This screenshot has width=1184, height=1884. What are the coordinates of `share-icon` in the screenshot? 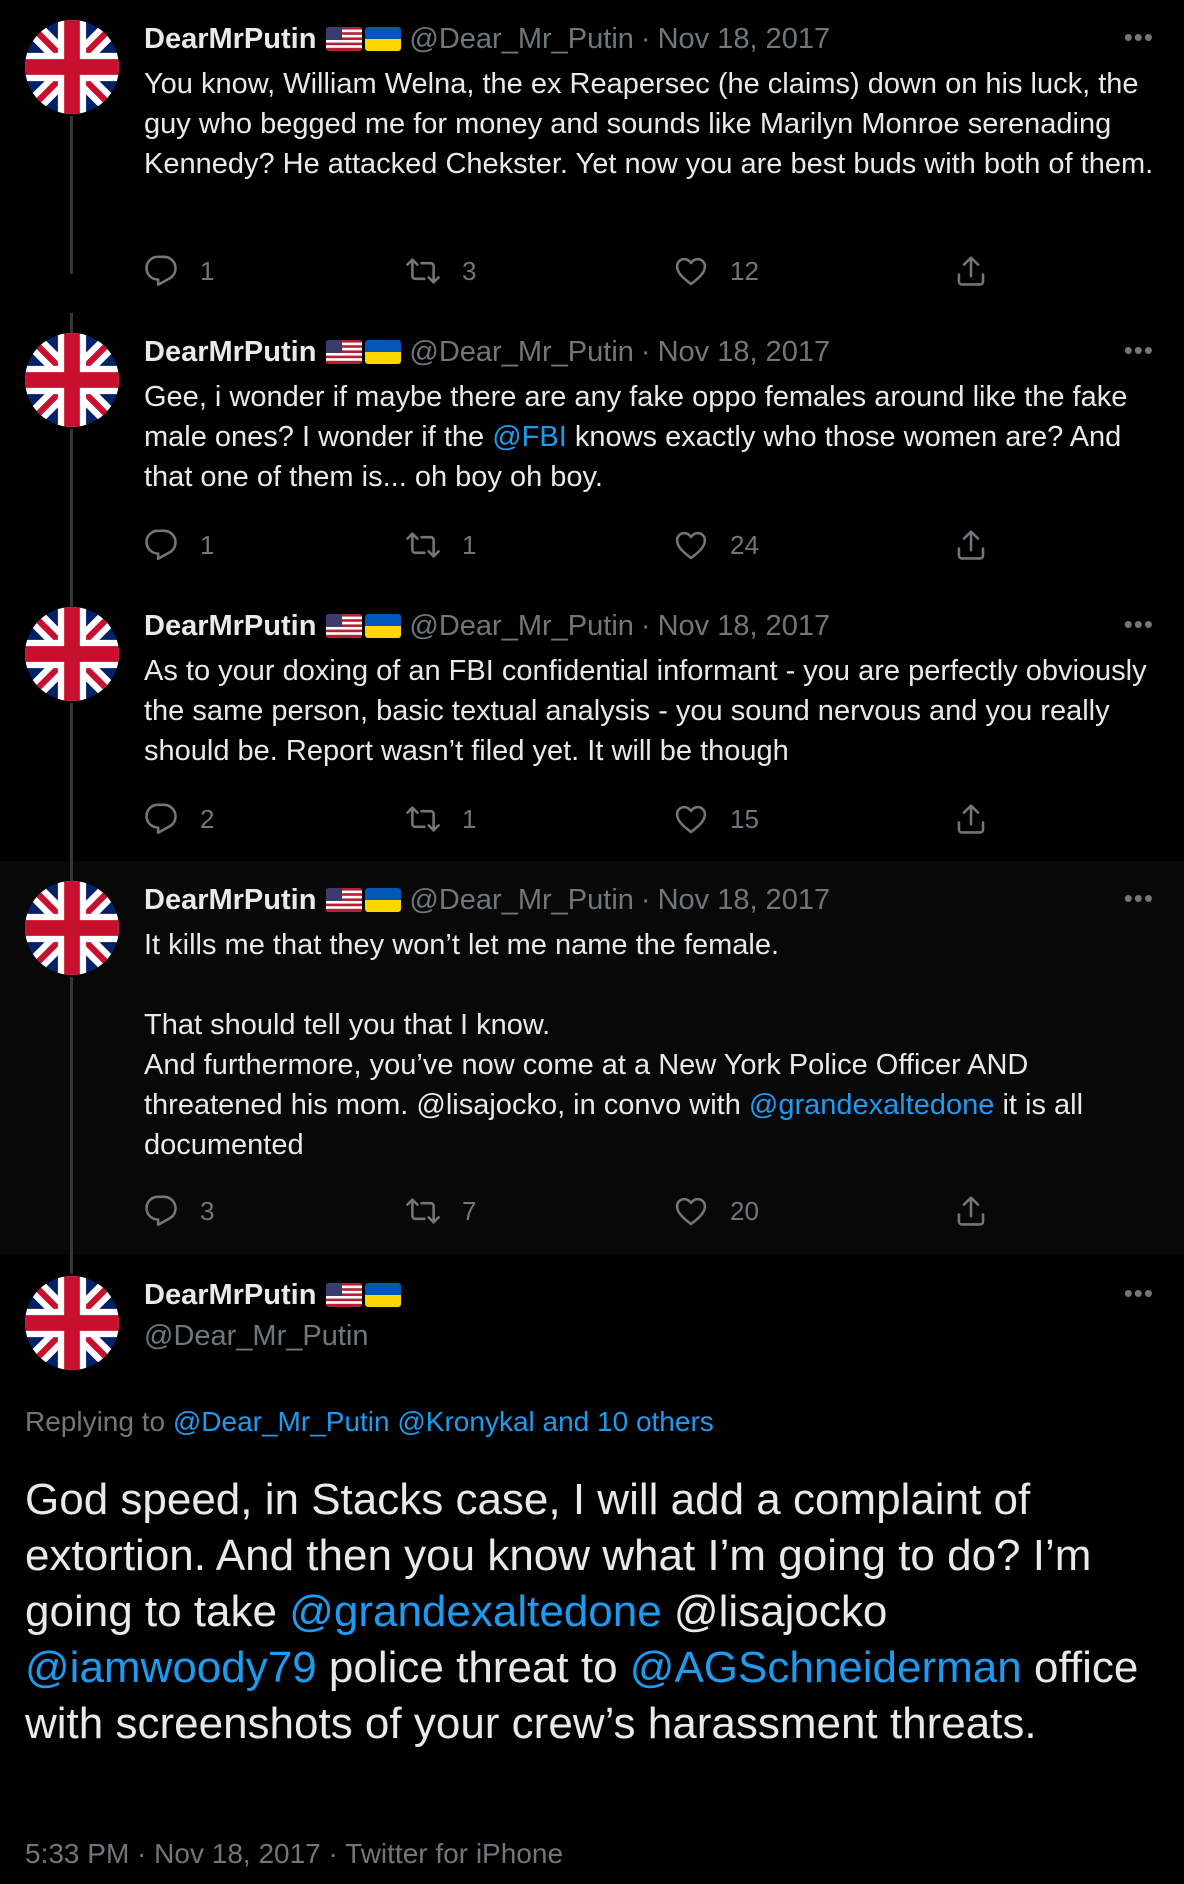 It's located at (971, 1211).